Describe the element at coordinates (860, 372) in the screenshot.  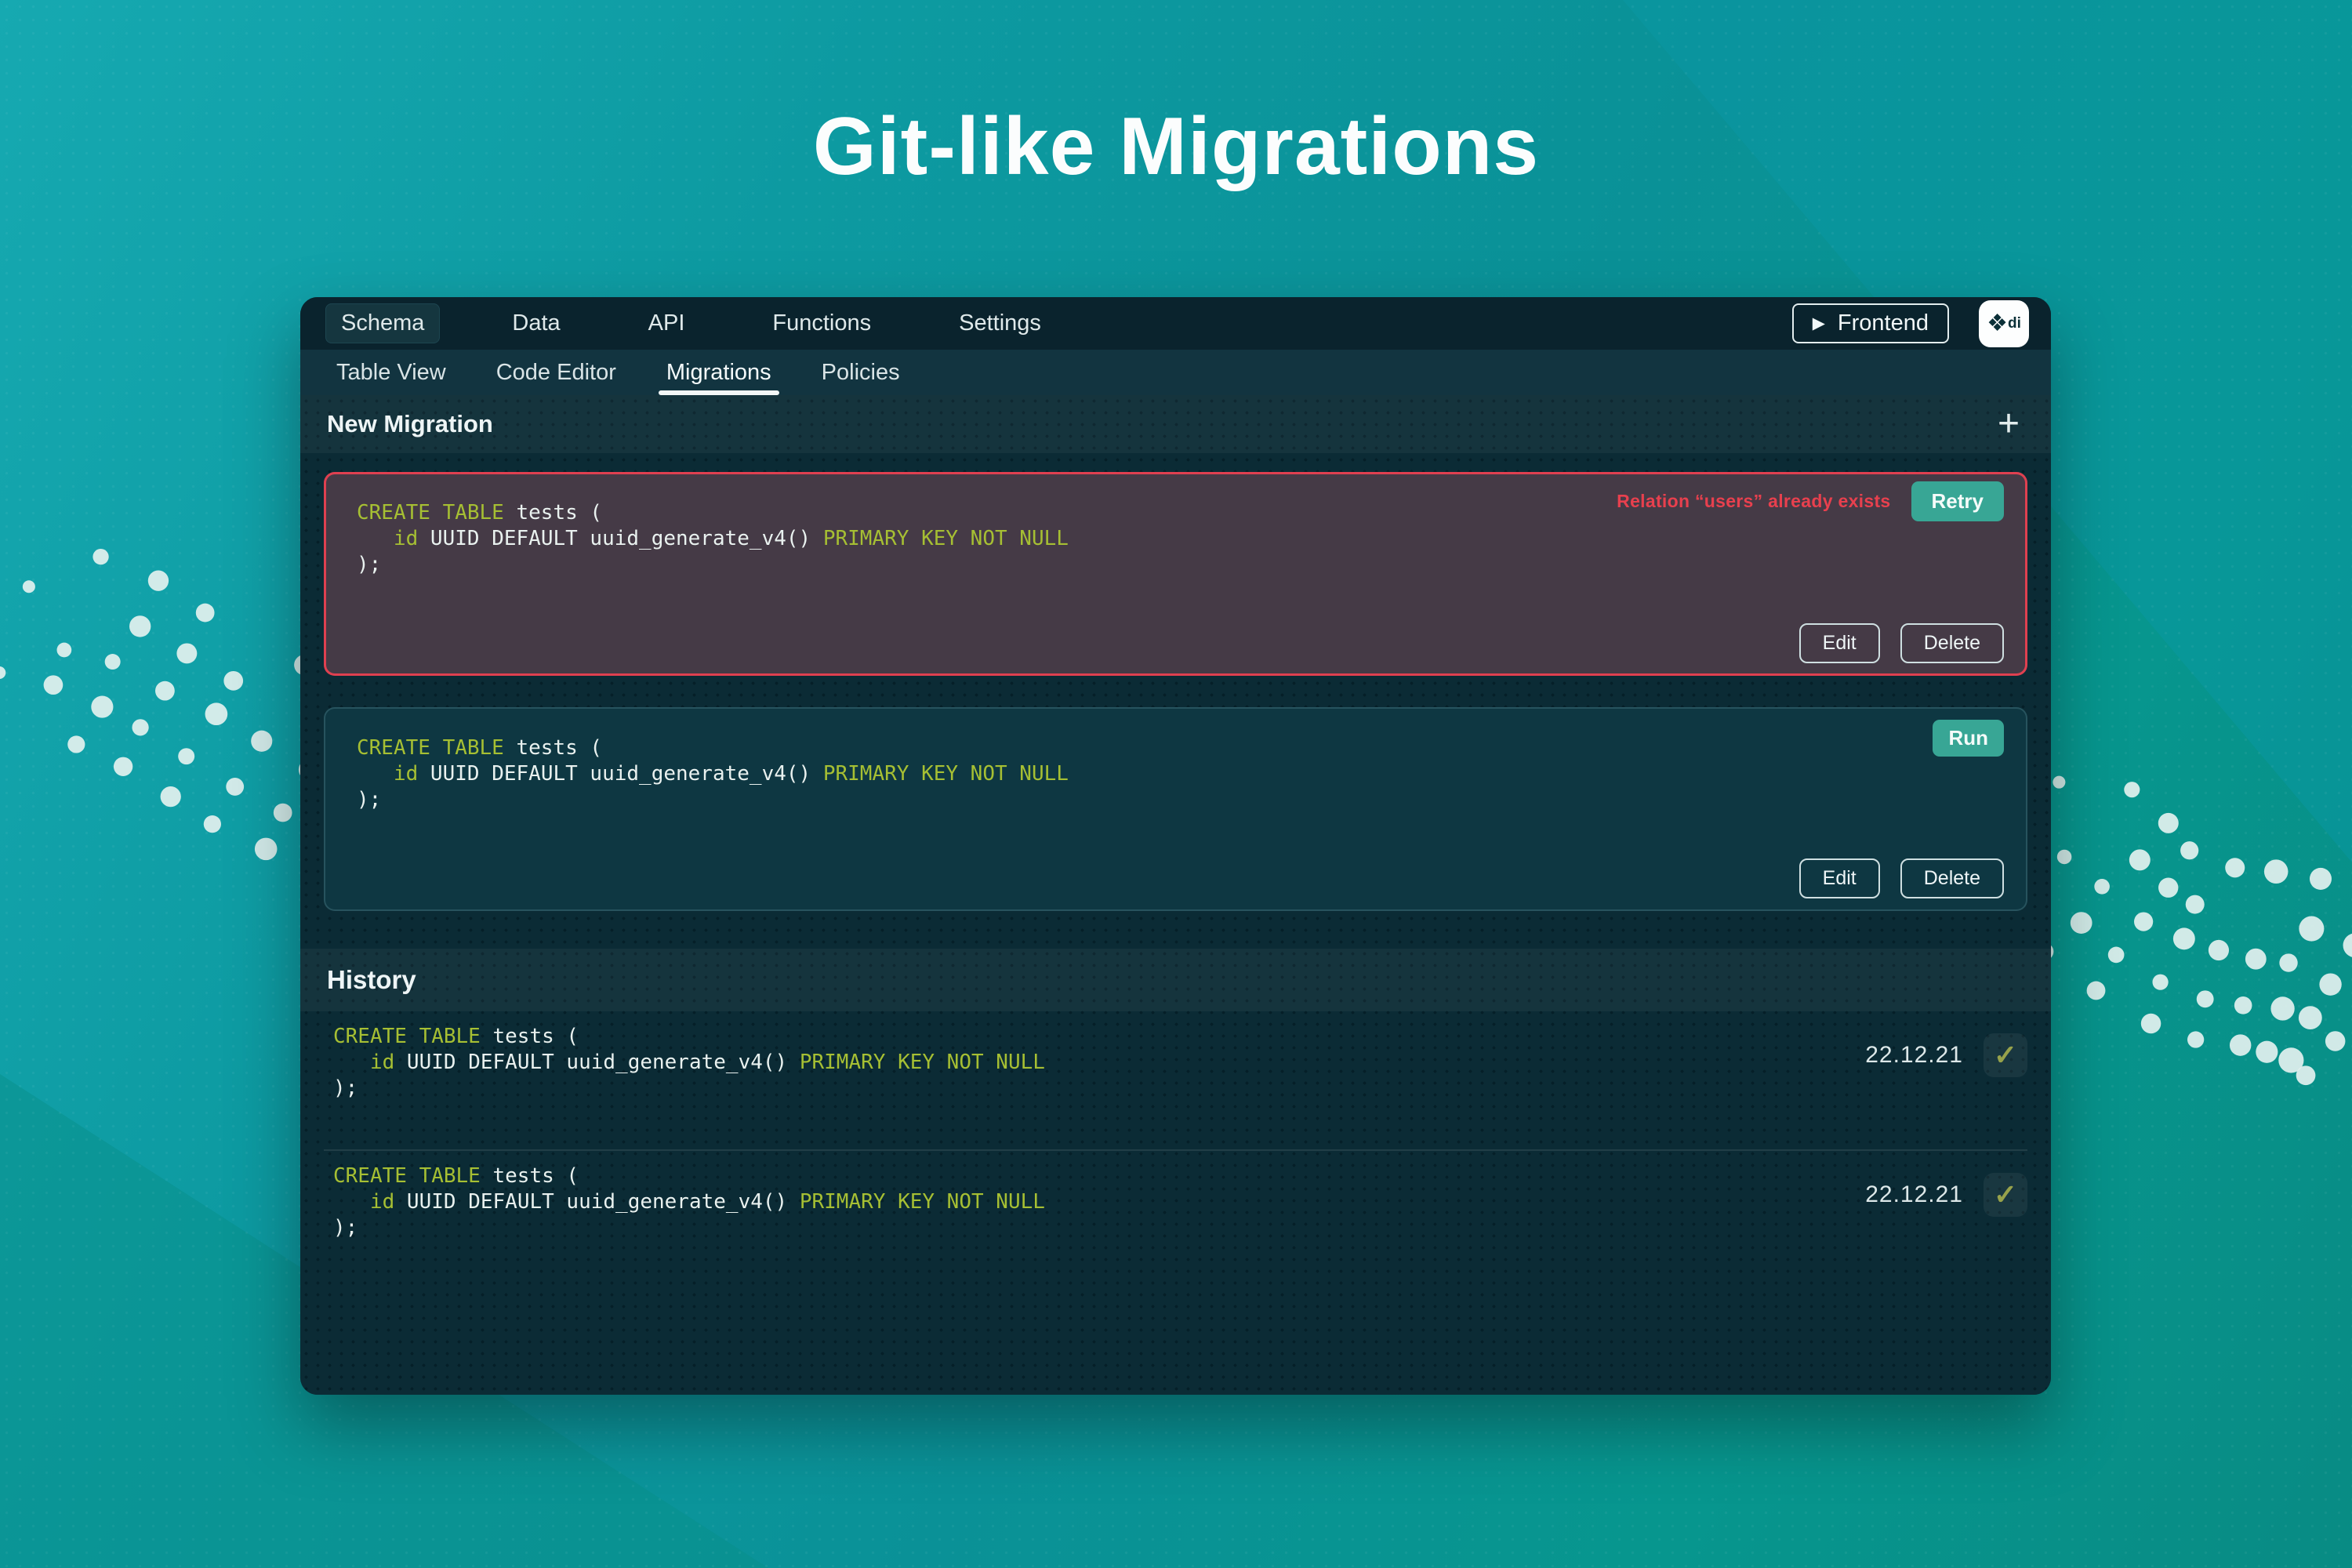
I see `subnav-item-policies: Policies` at that location.